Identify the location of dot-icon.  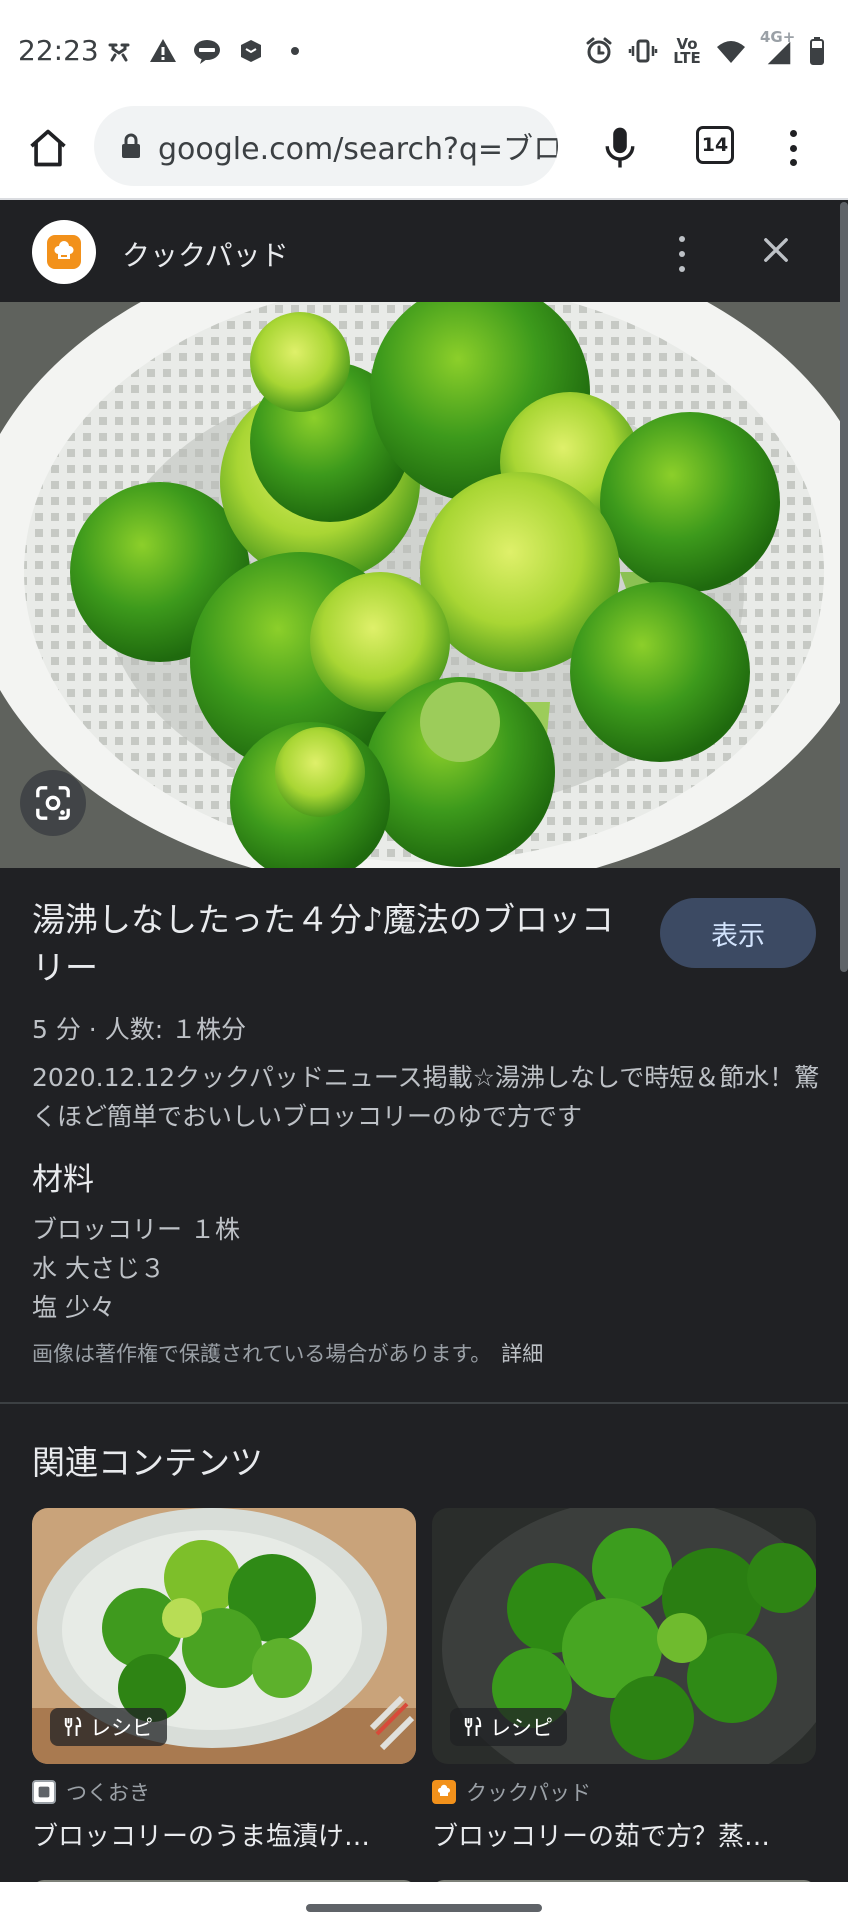
(295, 51).